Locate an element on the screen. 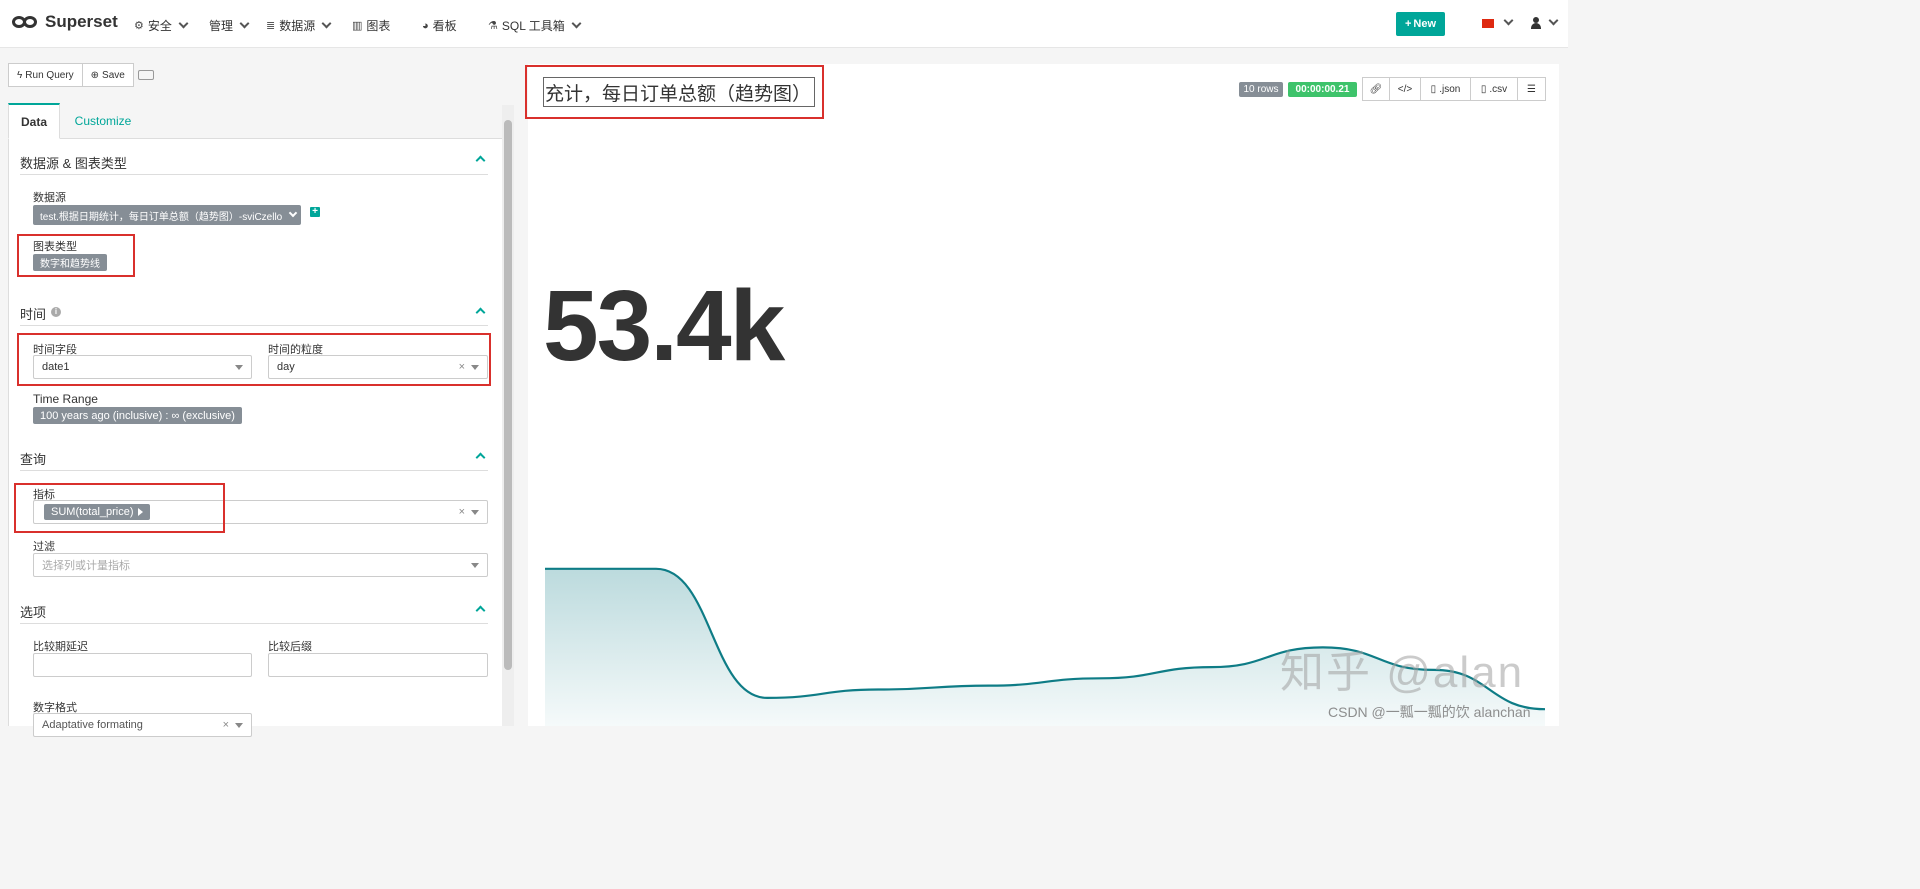 This screenshot has height=889, width=1920. superset-logo-icon is located at coordinates (26, 22).